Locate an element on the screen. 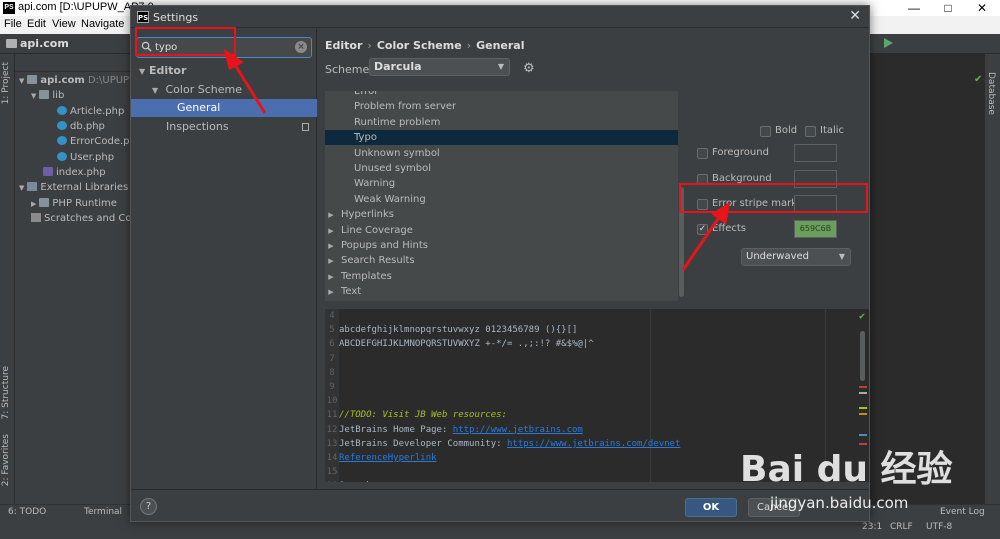  tree-item-editor: ▼ Editor is located at coordinates (224, 71).